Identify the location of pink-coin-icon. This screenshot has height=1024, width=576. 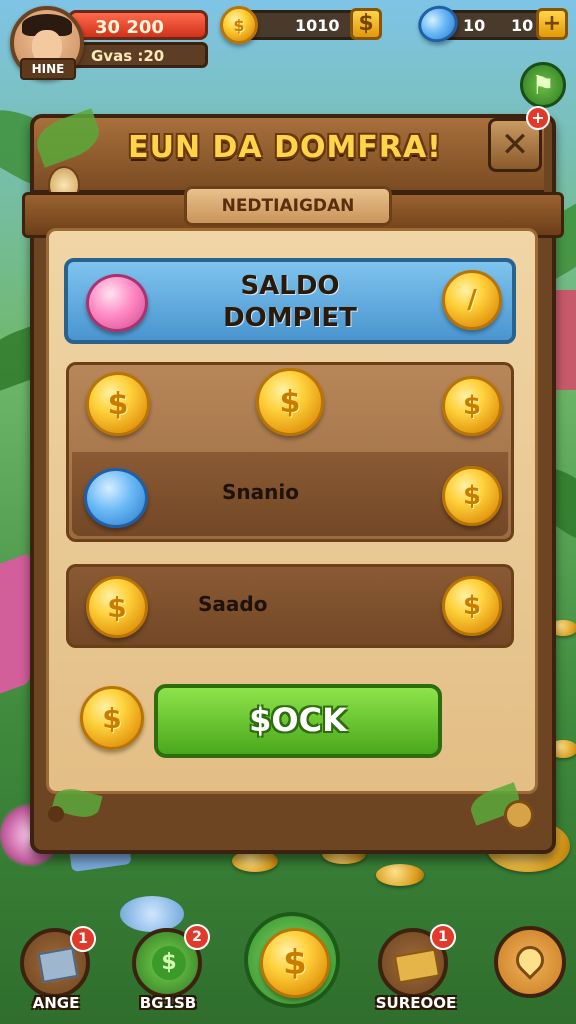
(117, 303).